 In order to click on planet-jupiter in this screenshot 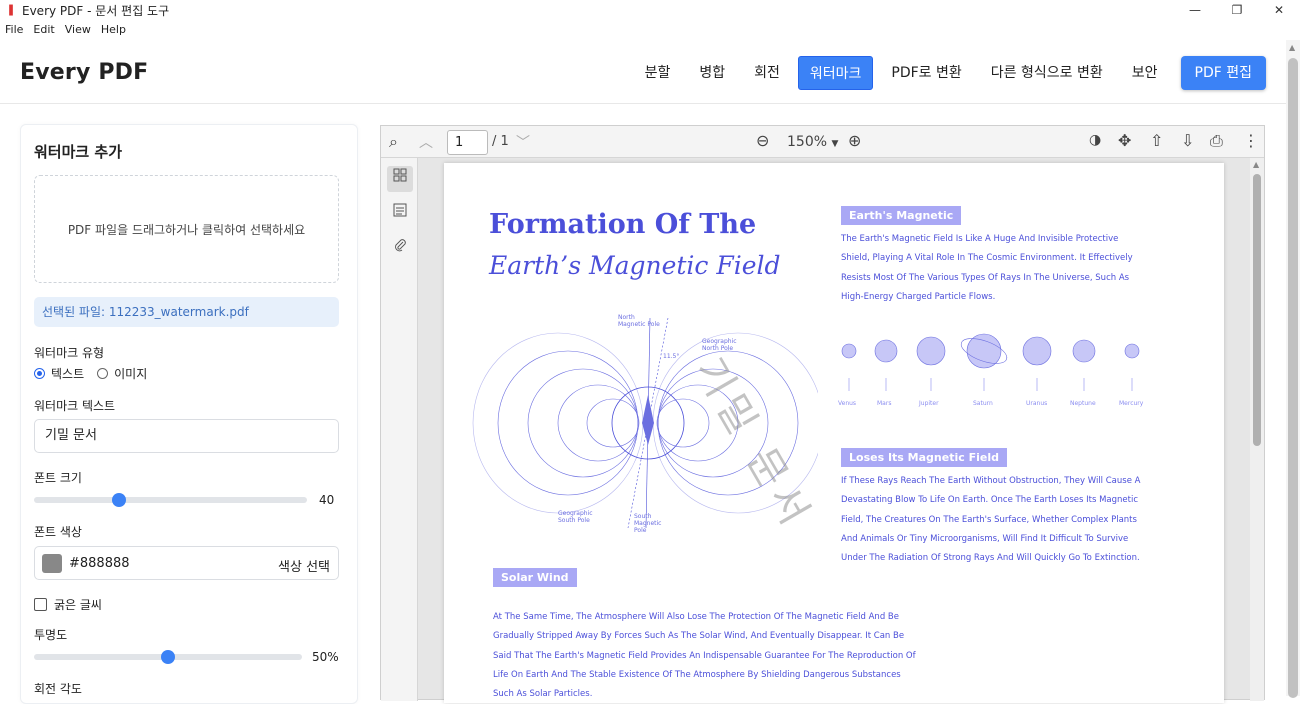, I will do `click(931, 351)`.